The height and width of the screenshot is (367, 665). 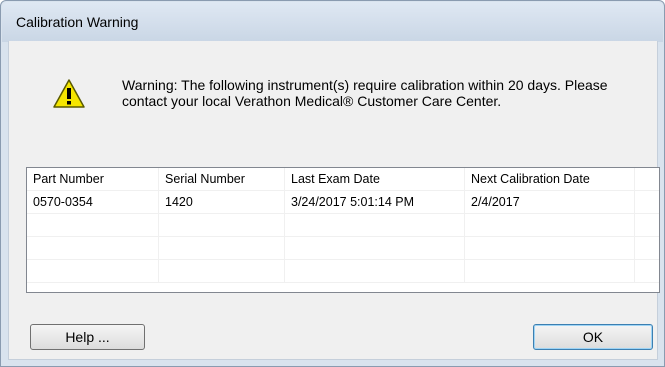 What do you see at coordinates (69, 93) in the screenshot?
I see `warning-icon` at bounding box center [69, 93].